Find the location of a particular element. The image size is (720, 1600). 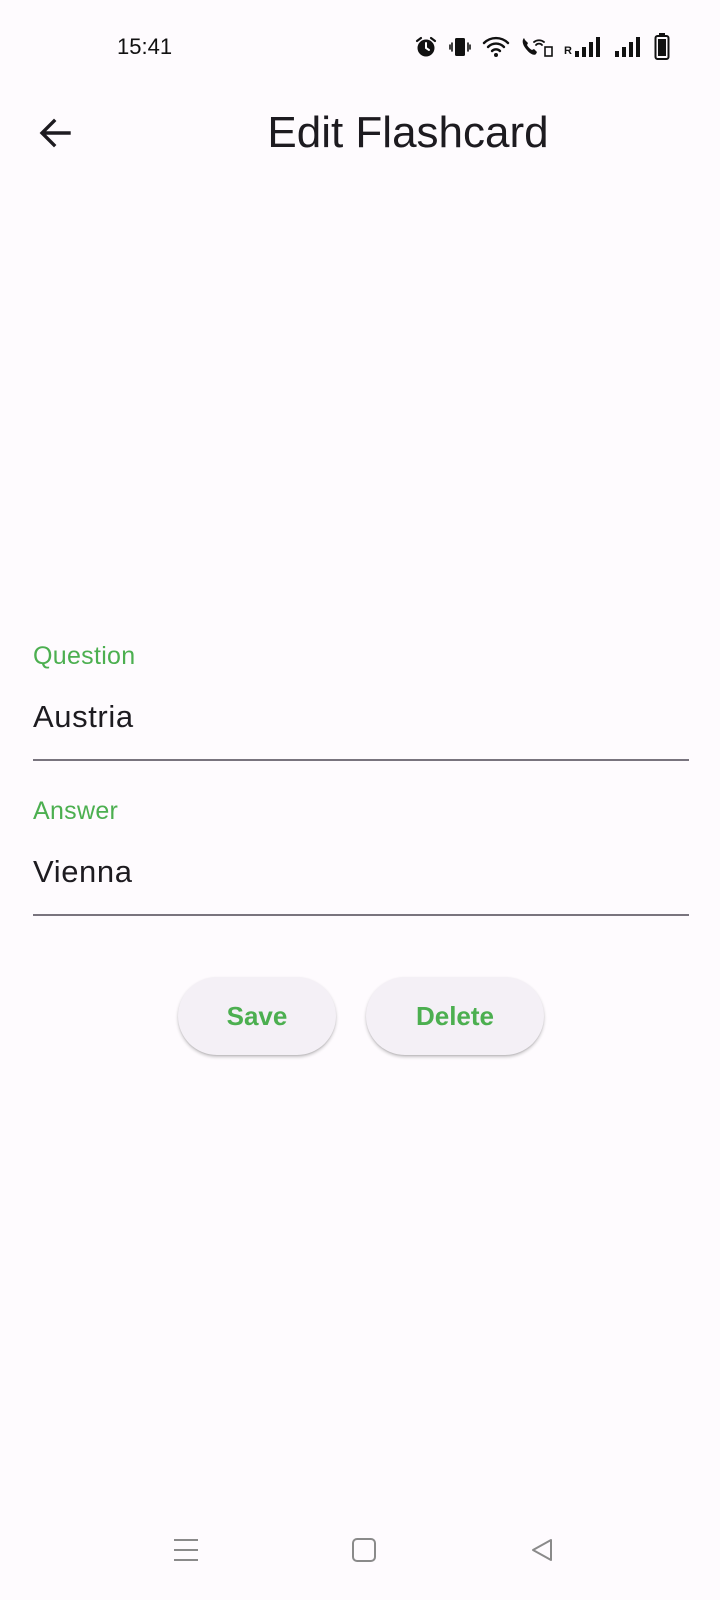

back-triangle-icon is located at coordinates (542, 1550).